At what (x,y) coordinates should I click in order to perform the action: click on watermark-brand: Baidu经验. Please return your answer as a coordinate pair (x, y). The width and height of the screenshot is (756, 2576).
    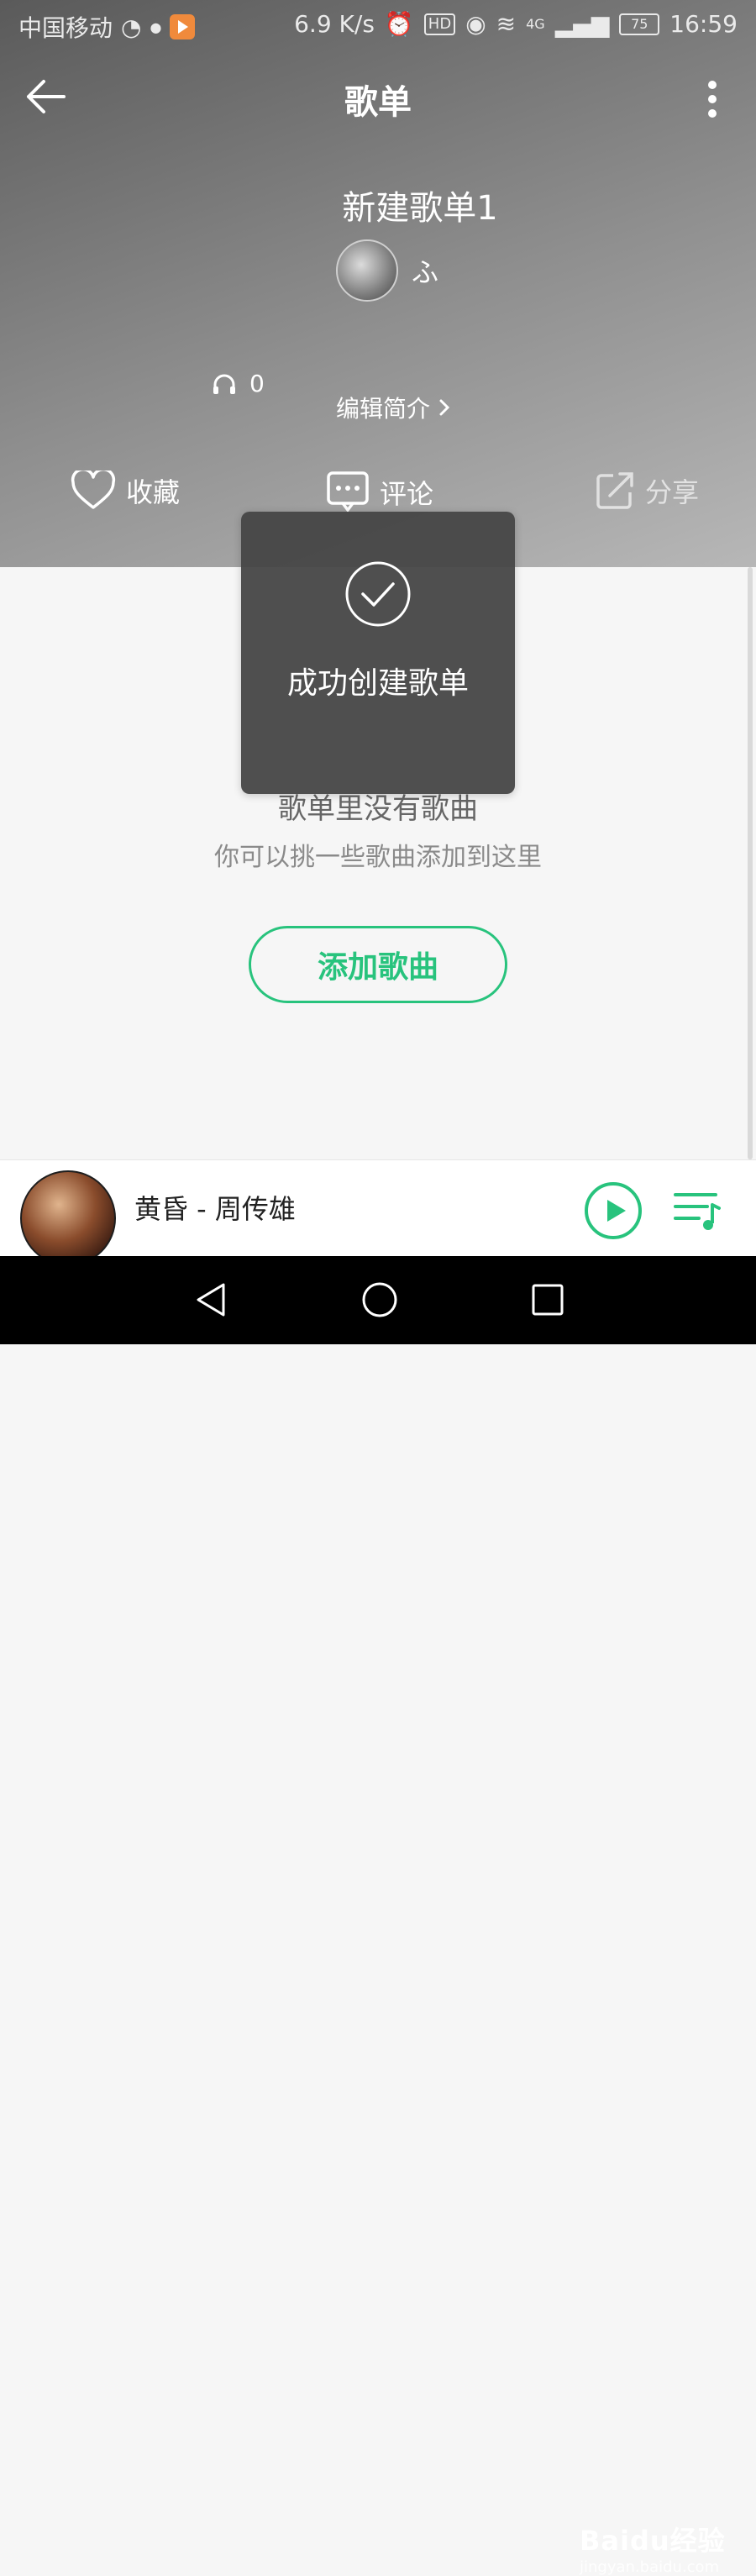
    Looking at the image, I should click on (653, 2541).